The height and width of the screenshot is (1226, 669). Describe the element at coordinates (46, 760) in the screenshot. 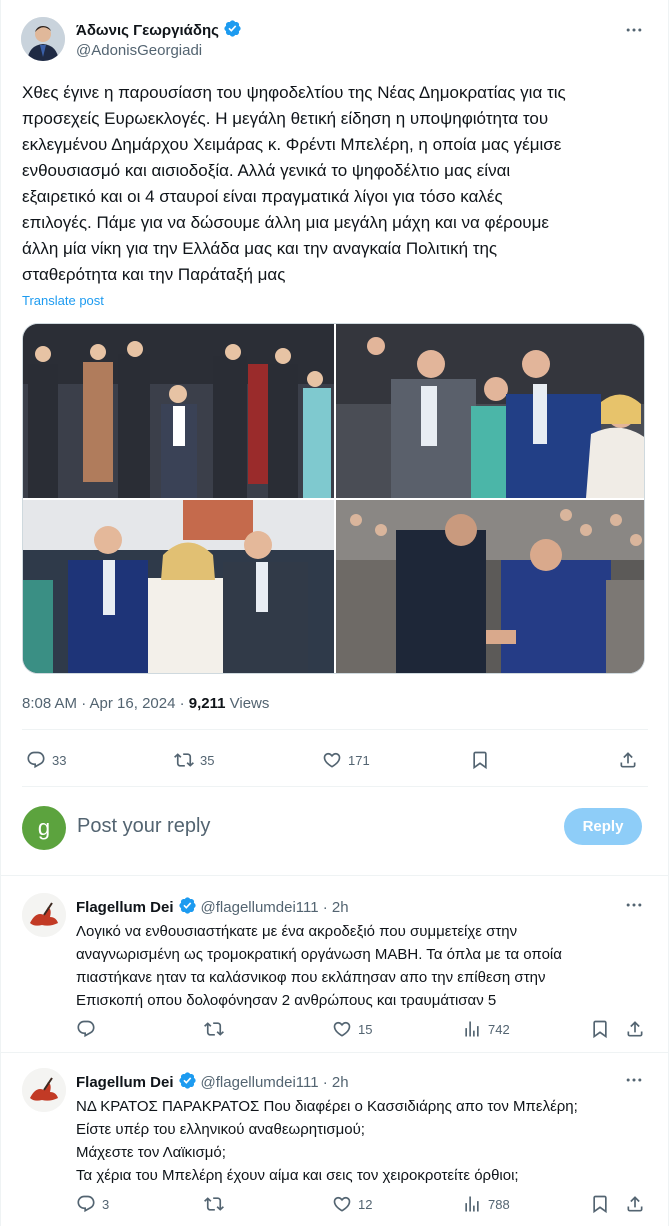

I see `reply-button: 33` at that location.